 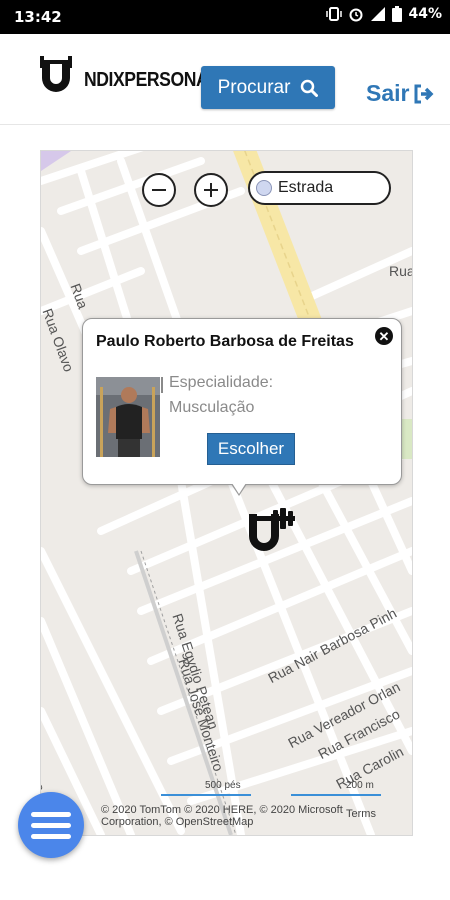 I want to click on street-label: Rua, so click(x=401, y=271).